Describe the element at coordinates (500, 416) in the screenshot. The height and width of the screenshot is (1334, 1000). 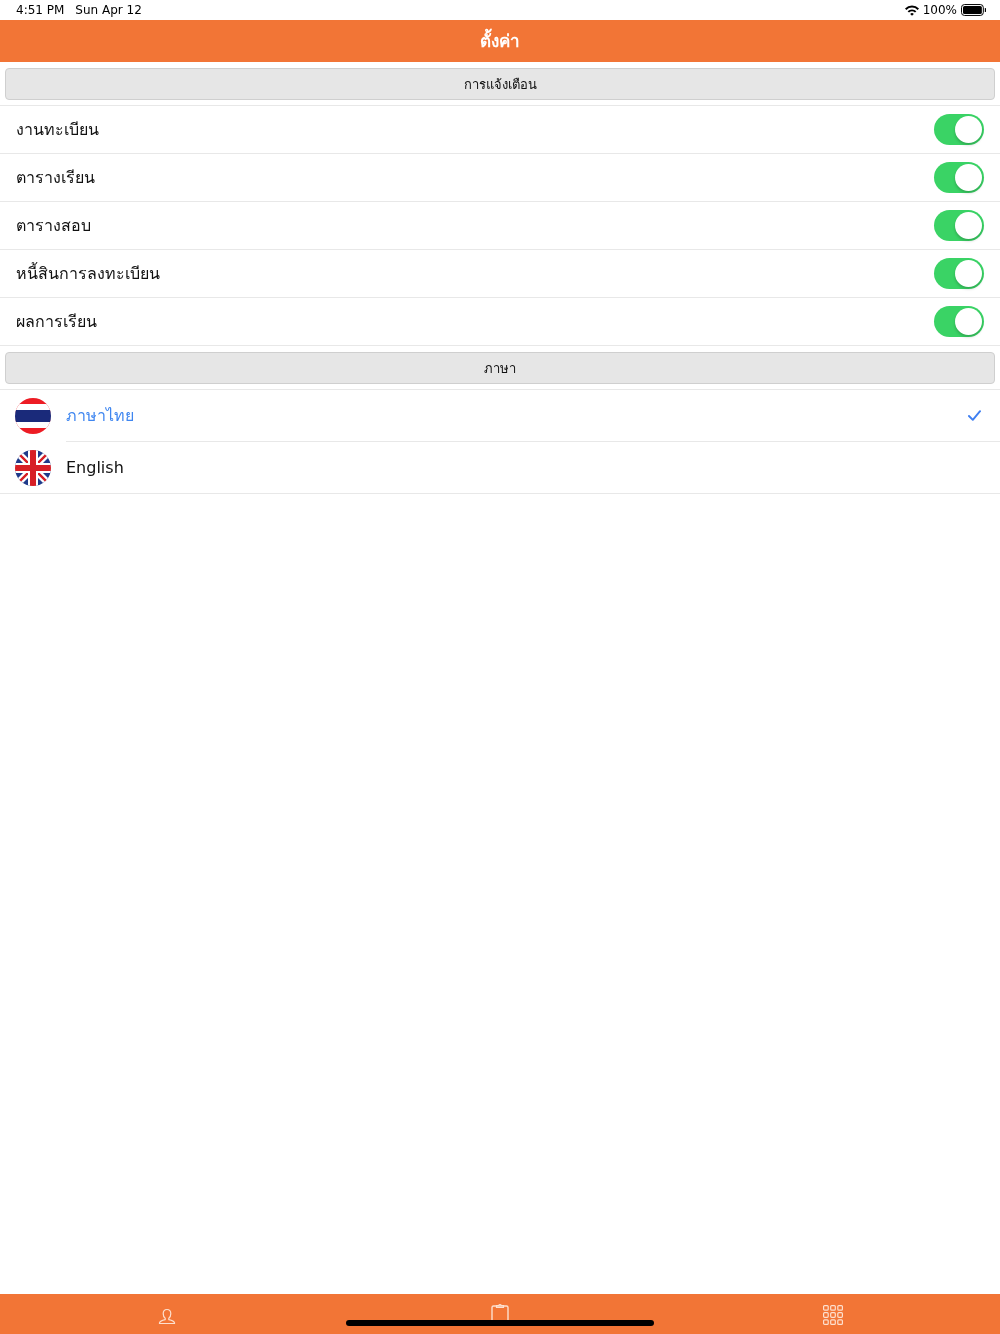
I see `language-option: ภาษาไทย` at that location.